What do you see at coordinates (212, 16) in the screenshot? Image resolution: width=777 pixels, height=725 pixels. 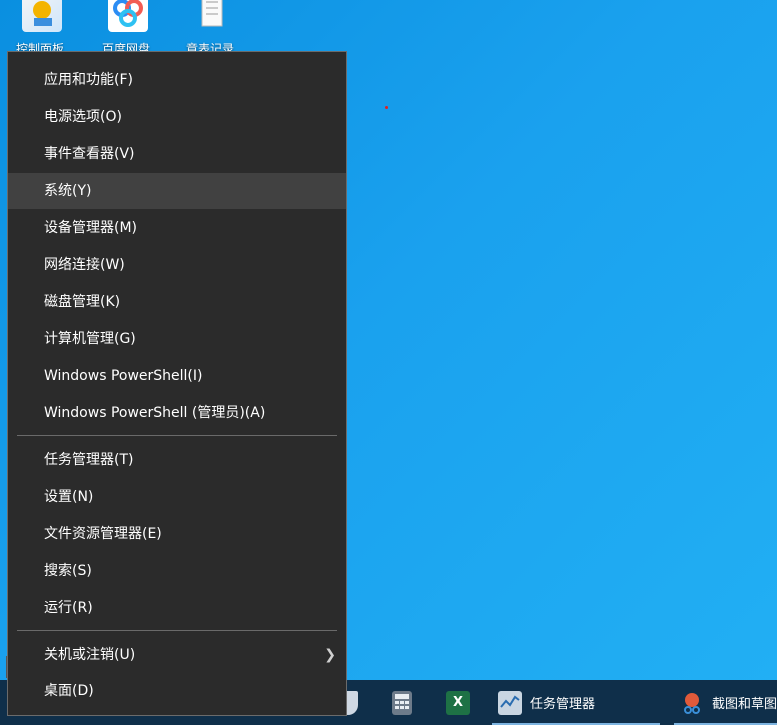 I see `document-icon` at bounding box center [212, 16].